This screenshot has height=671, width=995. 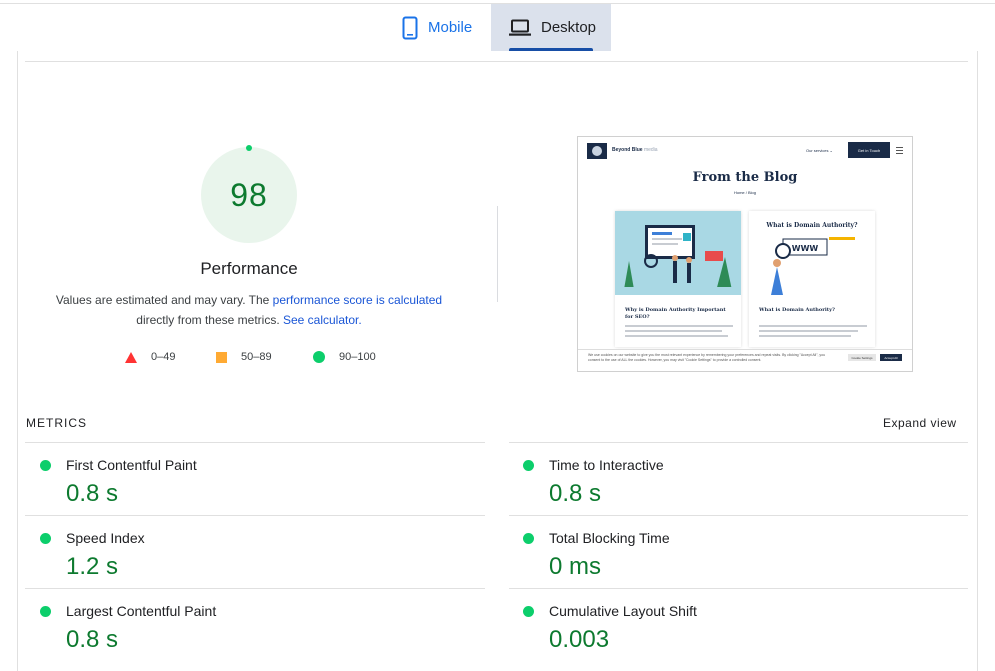 What do you see at coordinates (609, 538) in the screenshot?
I see `metric-name: Total Blocking Time` at bounding box center [609, 538].